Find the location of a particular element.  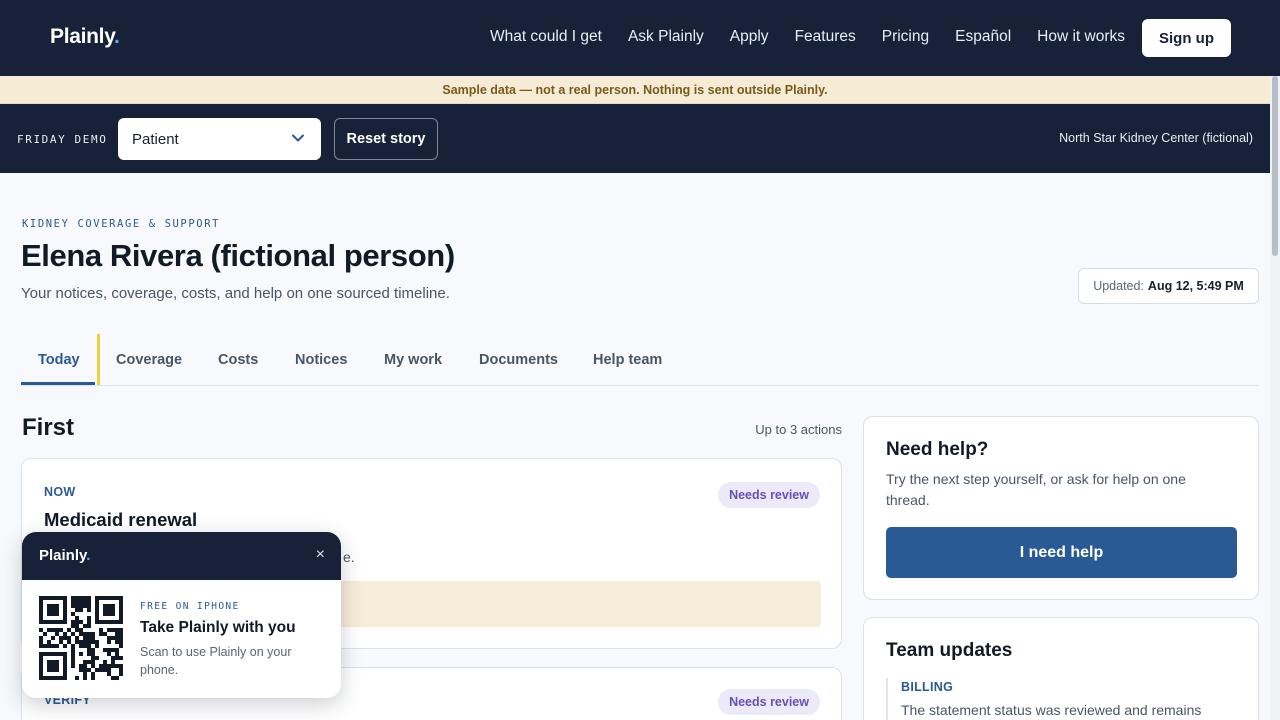

tab-my-work: My work is located at coordinates (413, 360).